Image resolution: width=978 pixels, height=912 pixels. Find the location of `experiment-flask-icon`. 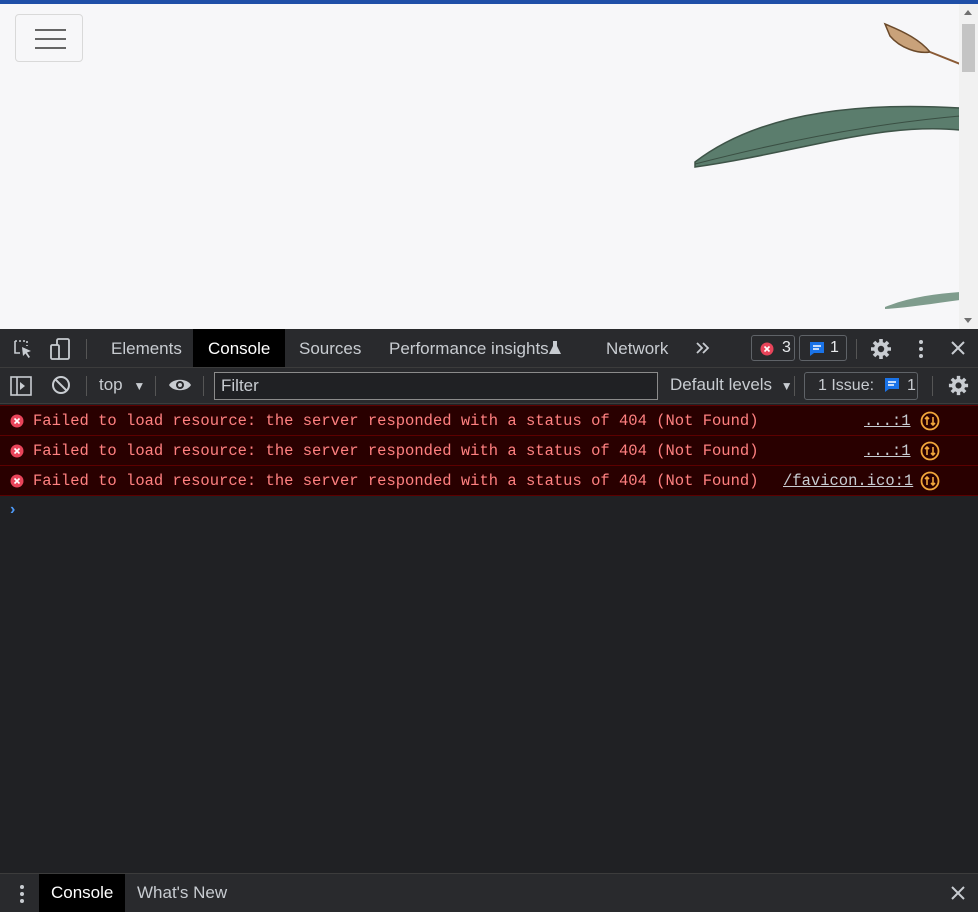

experiment-flask-icon is located at coordinates (555, 347).